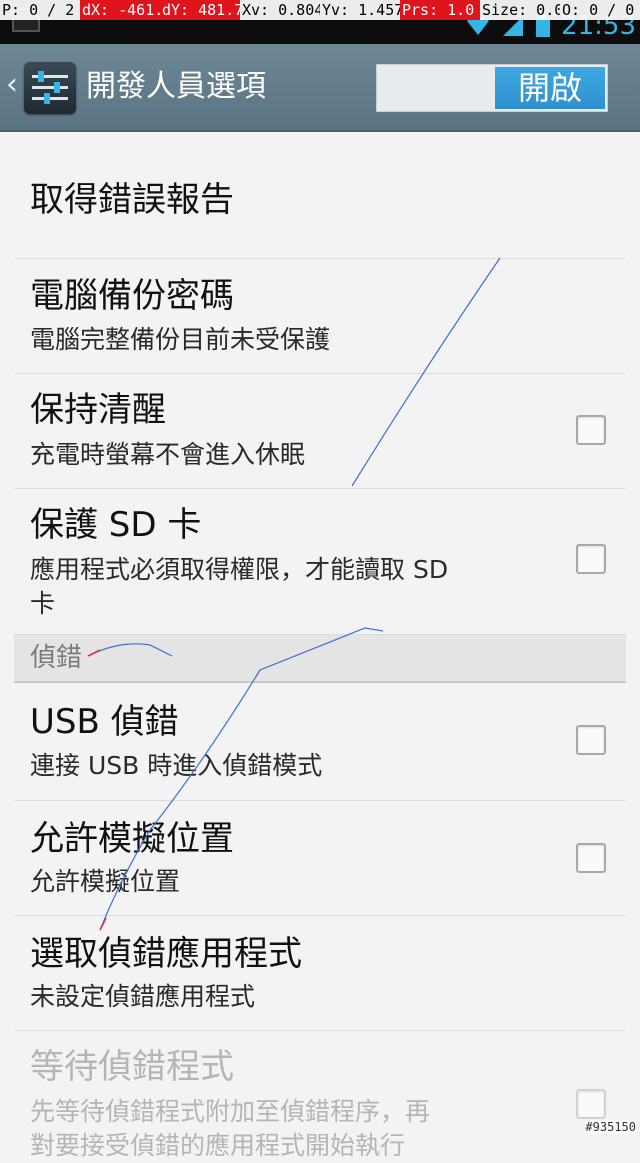 This screenshot has width=640, height=1163. What do you see at coordinates (132, 1067) in the screenshot?
I see `item-title: 等待偵錯程式` at bounding box center [132, 1067].